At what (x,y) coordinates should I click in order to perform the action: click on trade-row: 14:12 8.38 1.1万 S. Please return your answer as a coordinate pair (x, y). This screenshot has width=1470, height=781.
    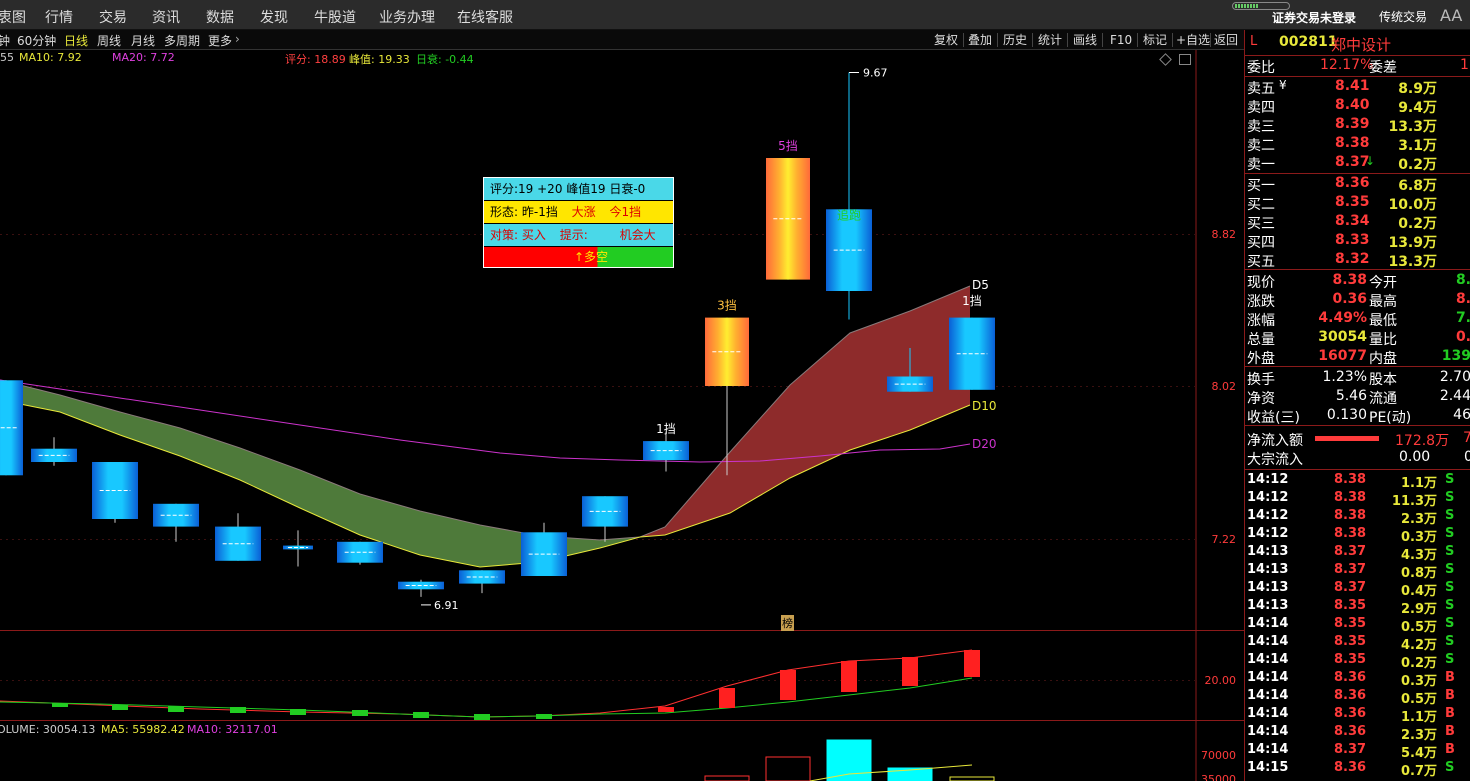
    Looking at the image, I should click on (1357, 481).